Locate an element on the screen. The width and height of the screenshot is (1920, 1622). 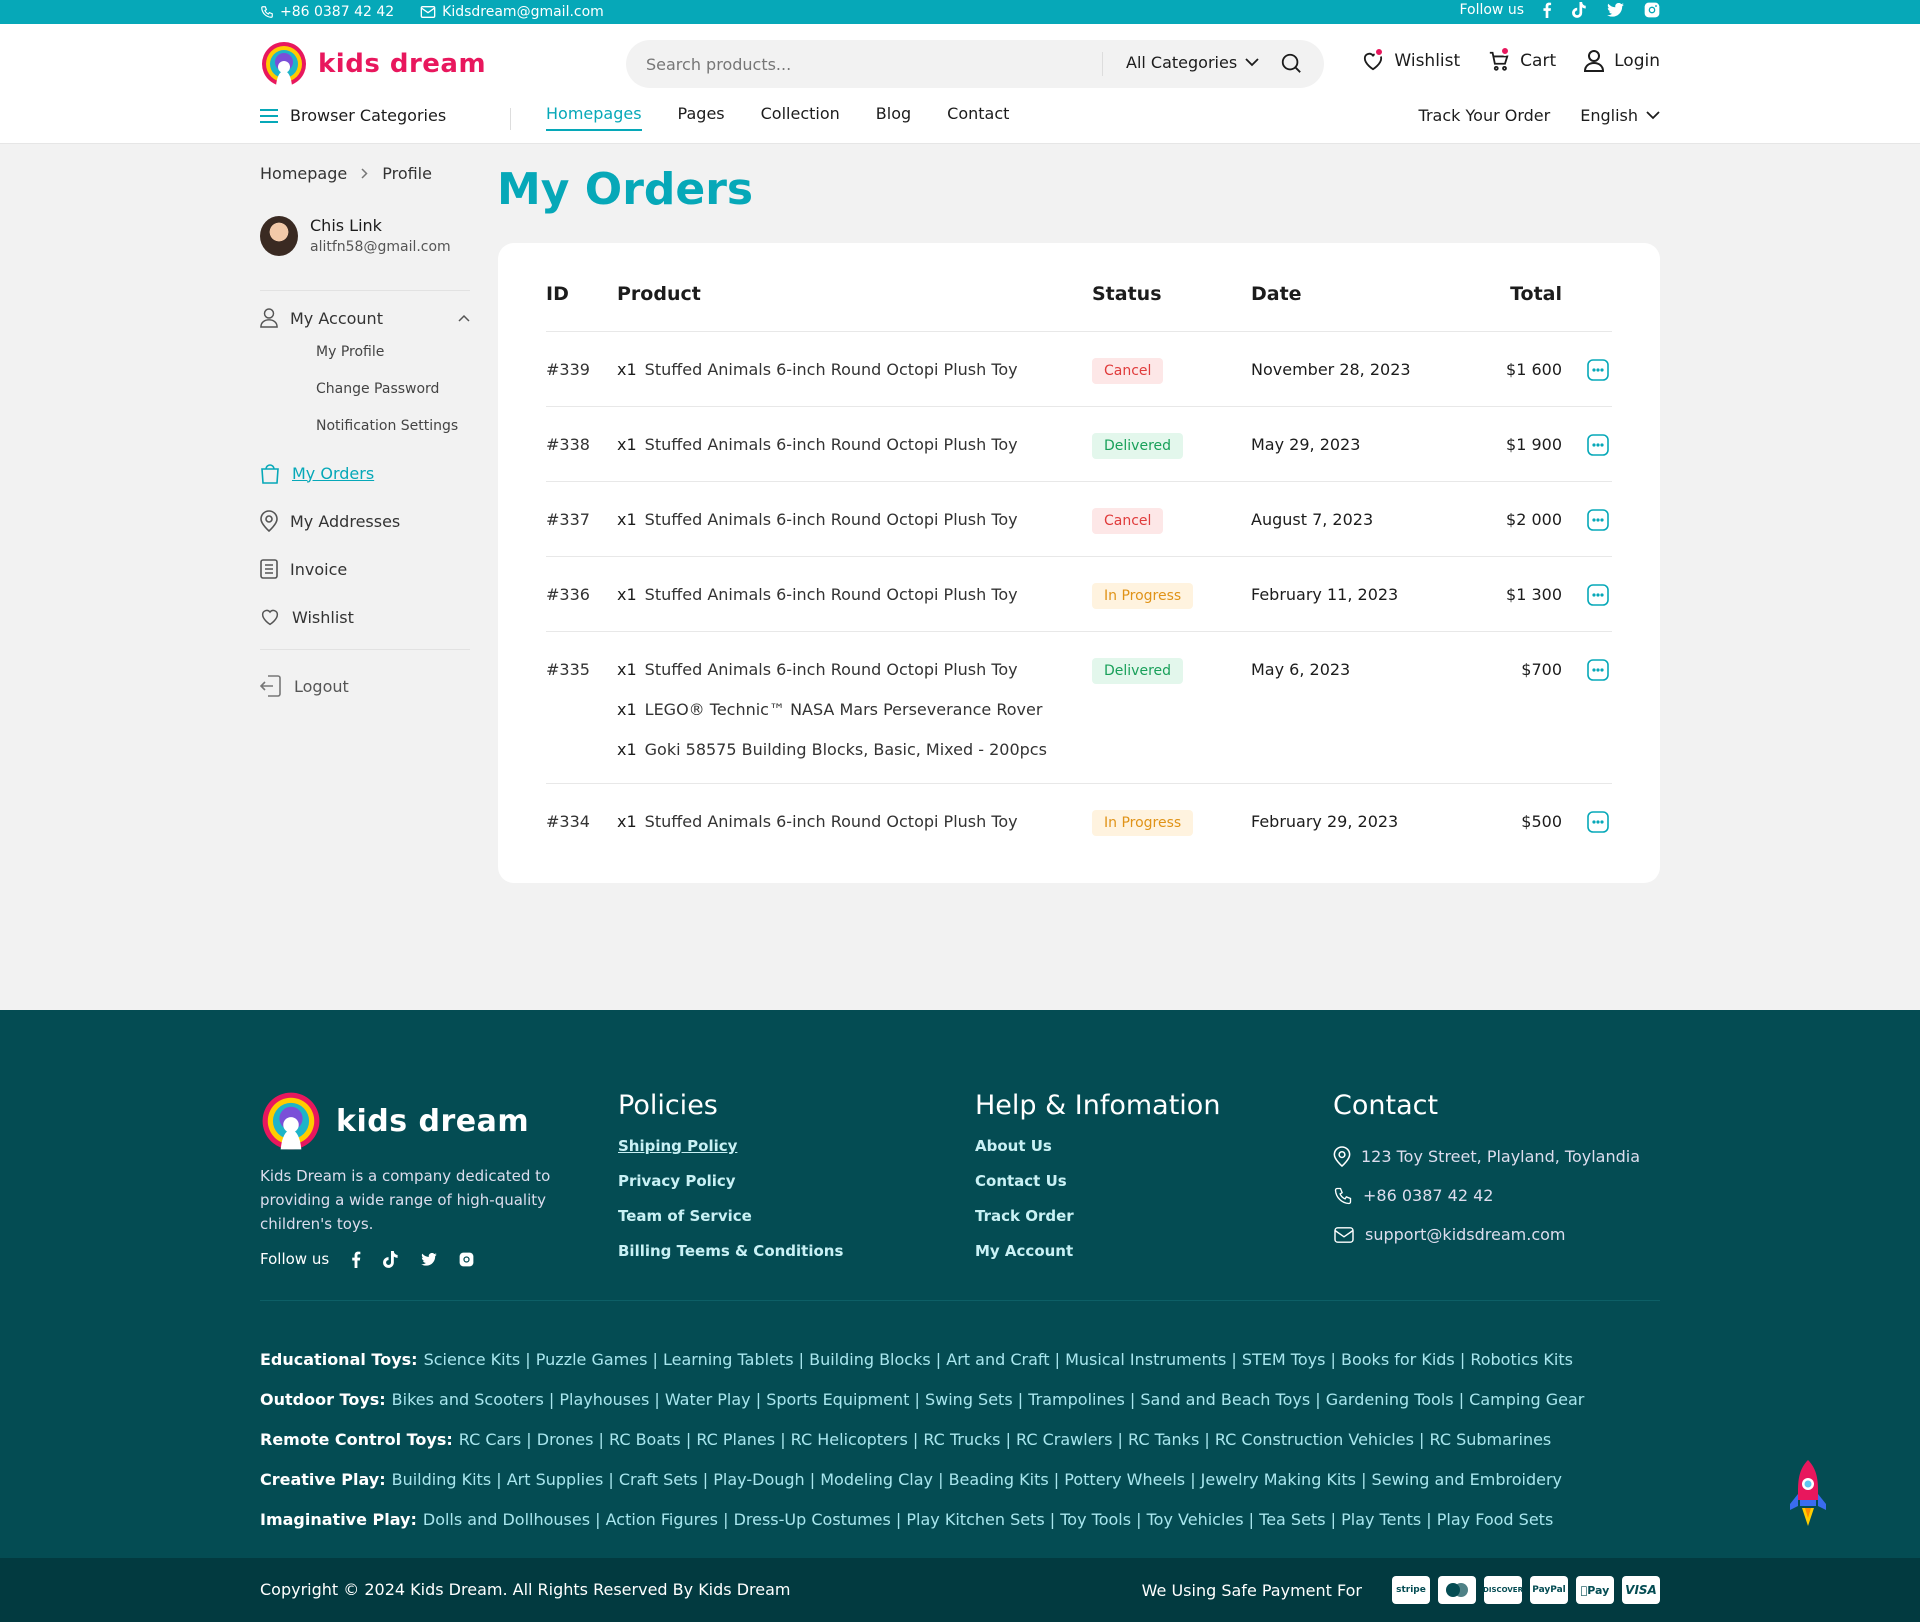
back-to-top-button is located at coordinates (1808, 1493).